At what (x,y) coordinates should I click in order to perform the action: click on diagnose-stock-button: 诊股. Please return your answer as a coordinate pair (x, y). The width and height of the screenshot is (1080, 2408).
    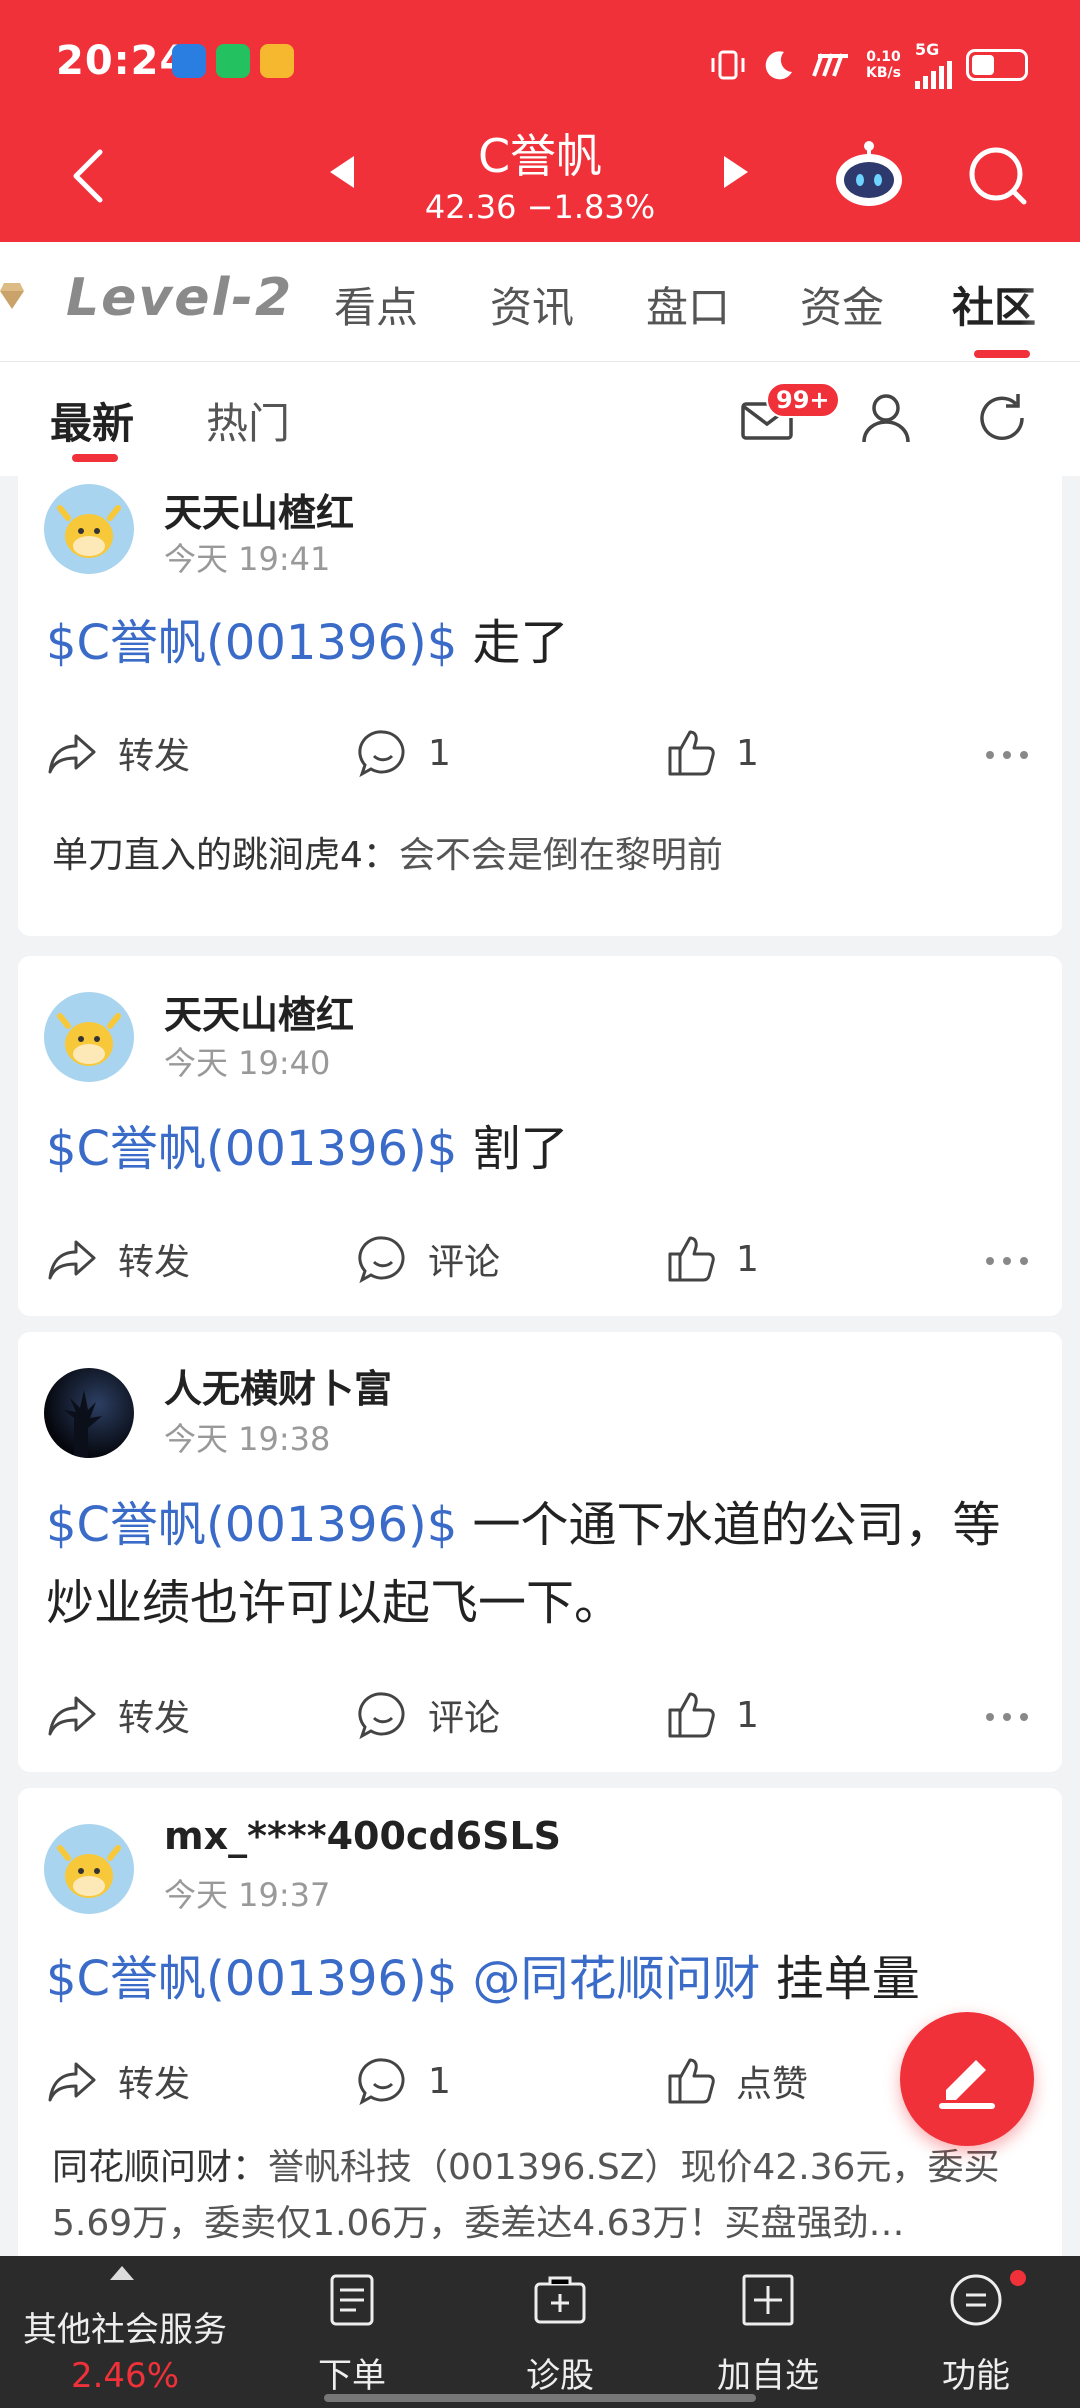
    Looking at the image, I should click on (560, 2332).